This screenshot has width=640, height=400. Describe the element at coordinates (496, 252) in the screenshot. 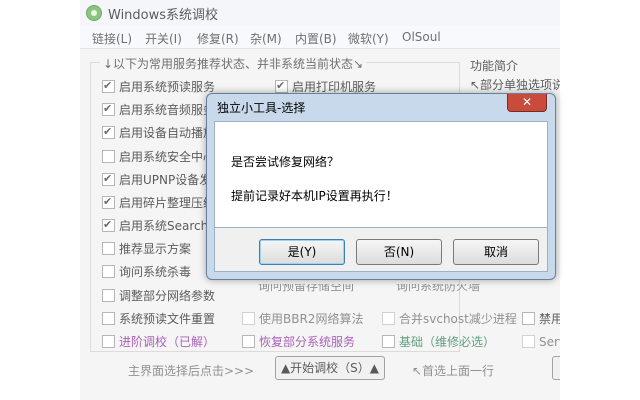

I see `cancel-button: 取消` at that location.